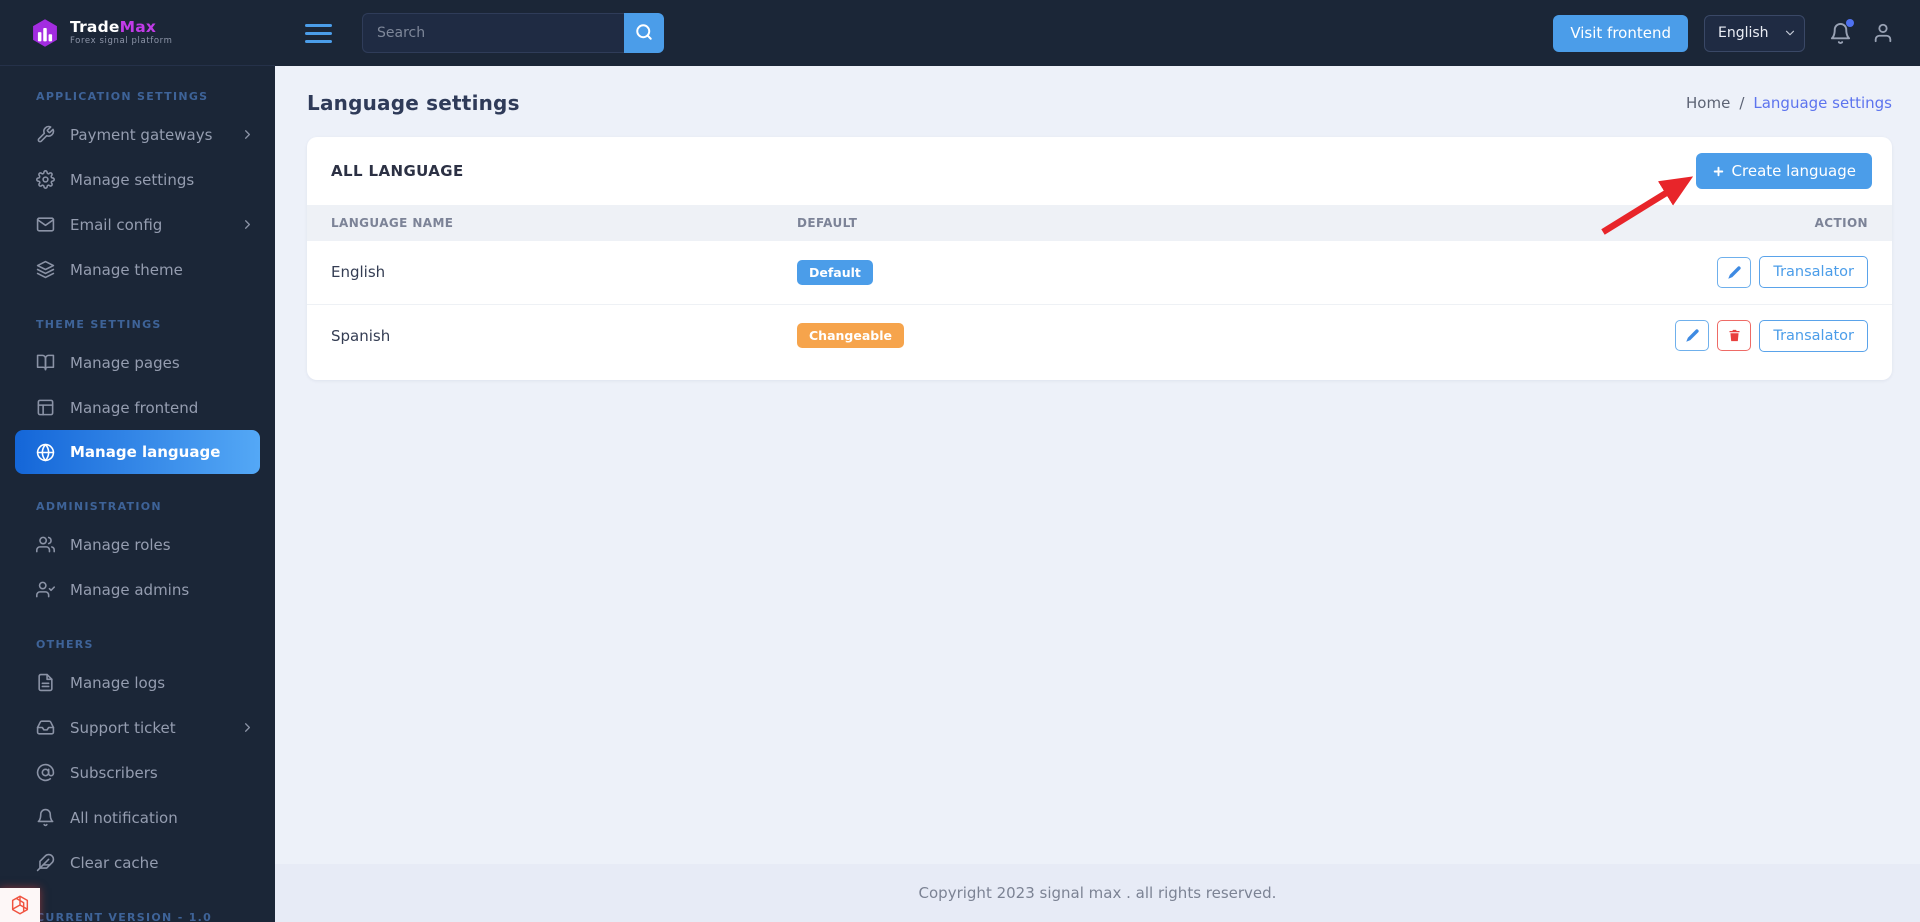 The height and width of the screenshot is (922, 1920). Describe the element at coordinates (45, 179) in the screenshot. I see `gear-icon` at that location.